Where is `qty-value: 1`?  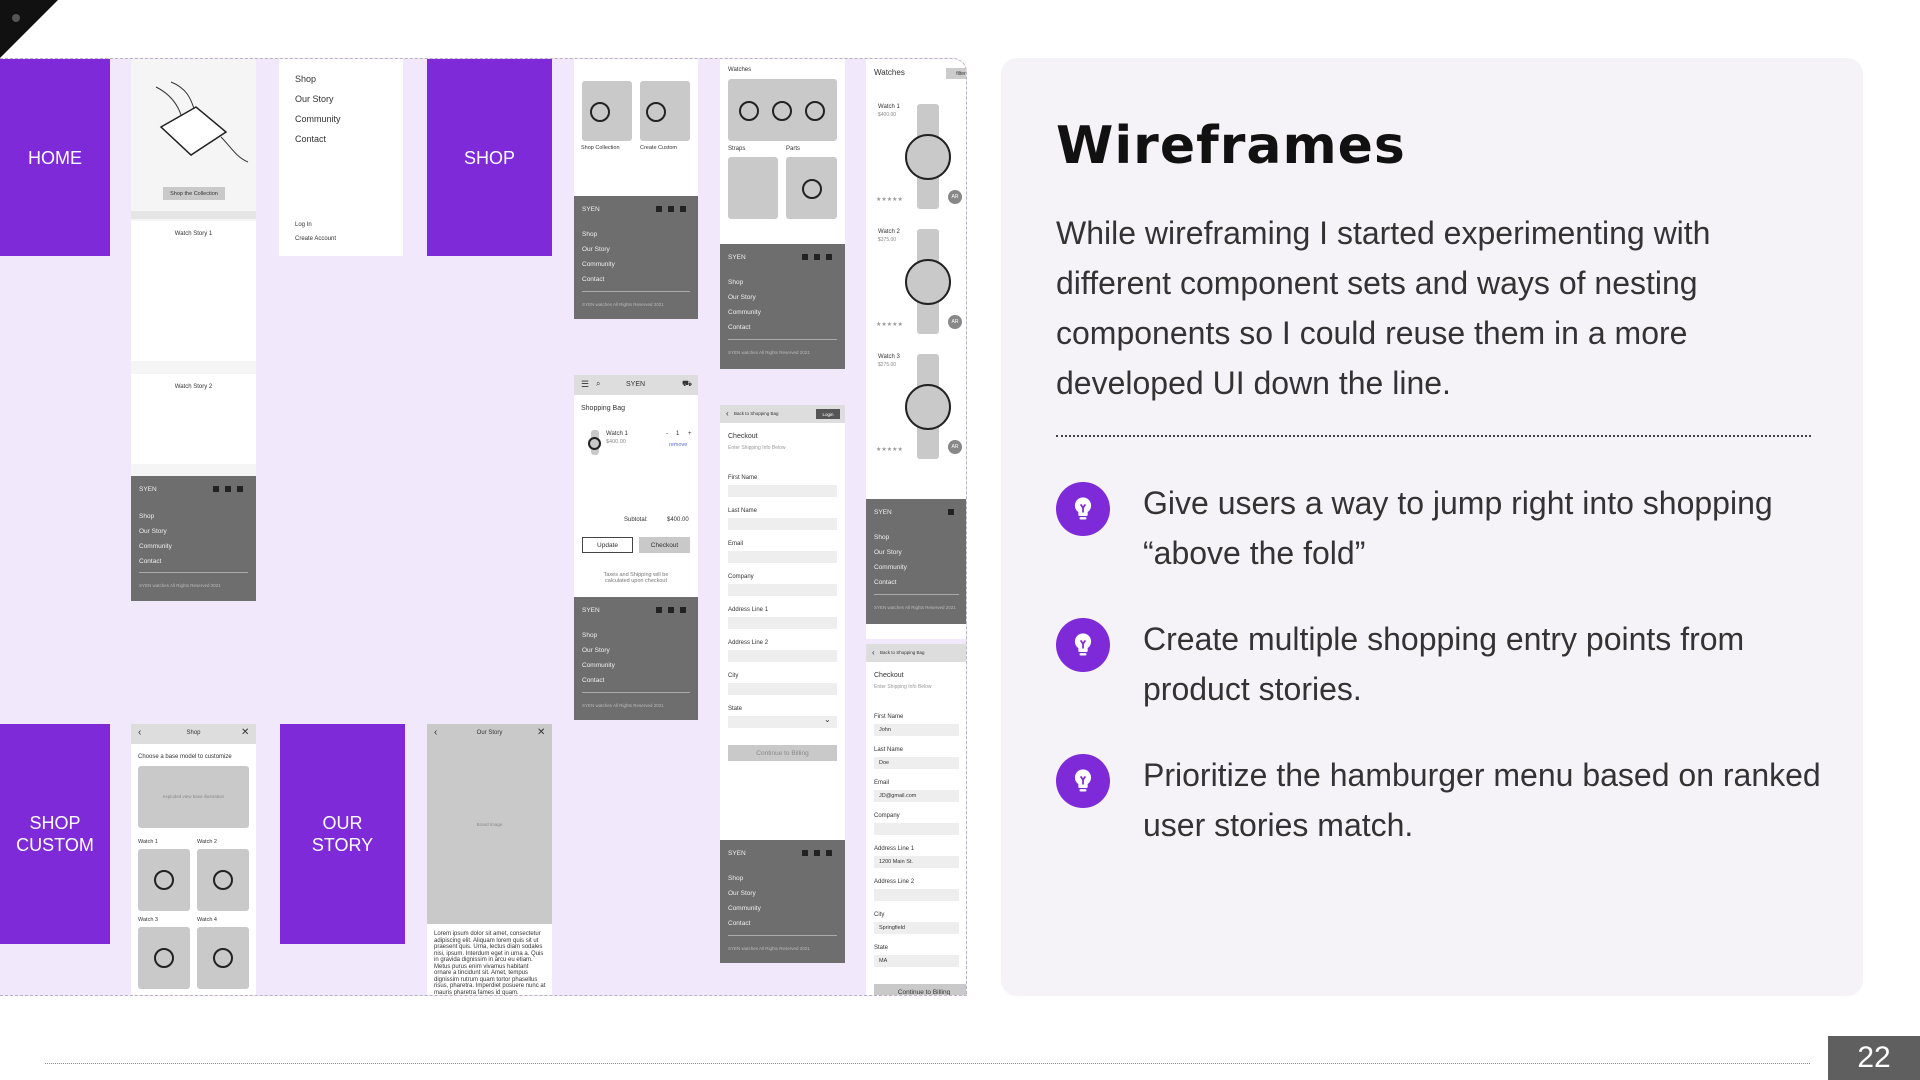 qty-value: 1 is located at coordinates (678, 434).